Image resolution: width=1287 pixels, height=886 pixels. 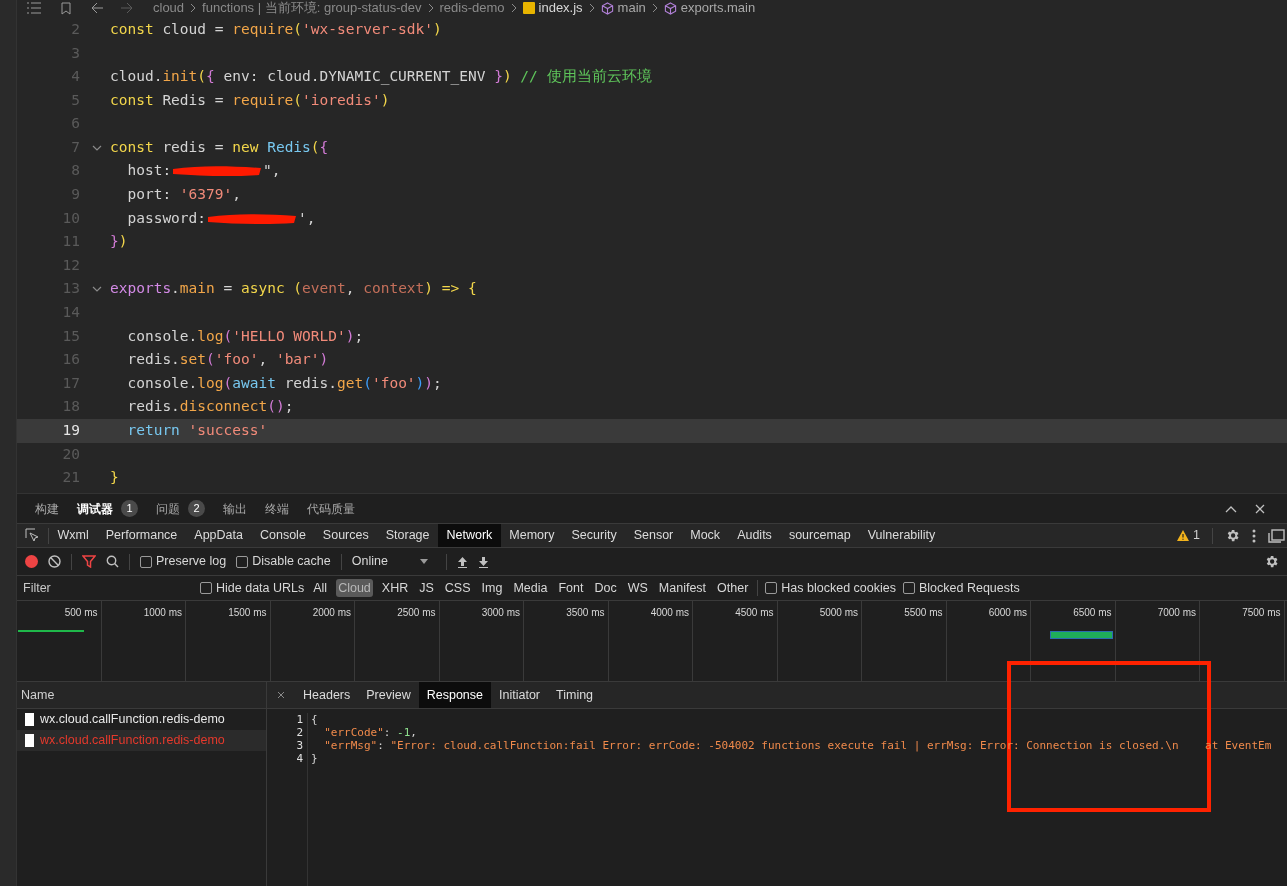 I want to click on request-row: wx.cloud.callFunction.redis-demo, so click(x=141, y=719).